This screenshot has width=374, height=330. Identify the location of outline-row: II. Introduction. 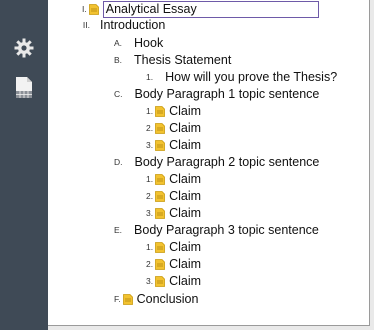
(122, 25).